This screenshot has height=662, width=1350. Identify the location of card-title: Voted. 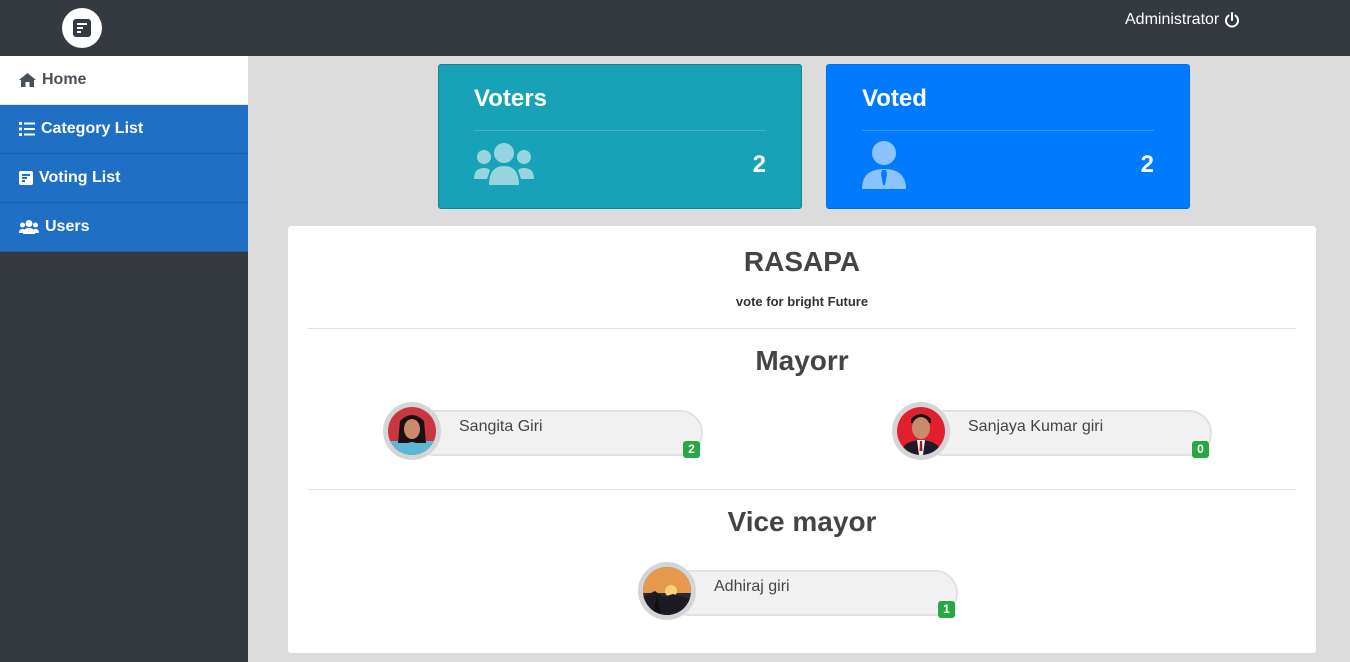
(894, 98).